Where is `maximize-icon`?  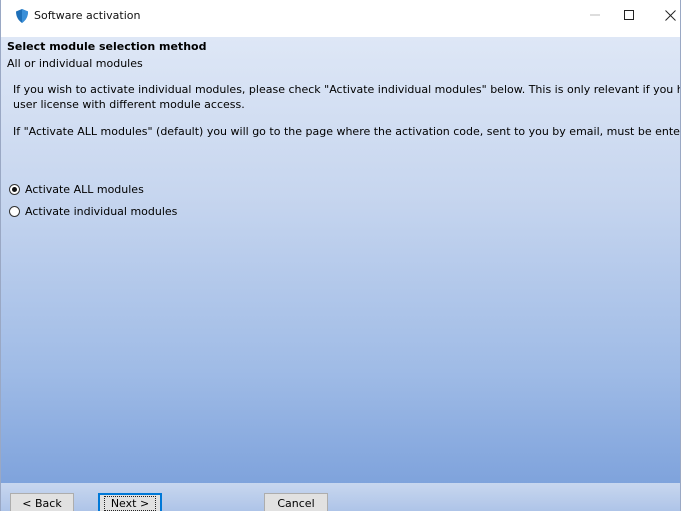
maximize-icon is located at coordinates (629, 15).